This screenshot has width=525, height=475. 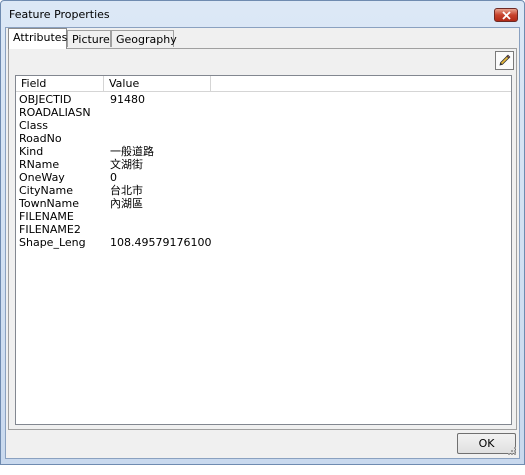 I want to click on tab-picture-label: Picture, so click(x=91, y=39).